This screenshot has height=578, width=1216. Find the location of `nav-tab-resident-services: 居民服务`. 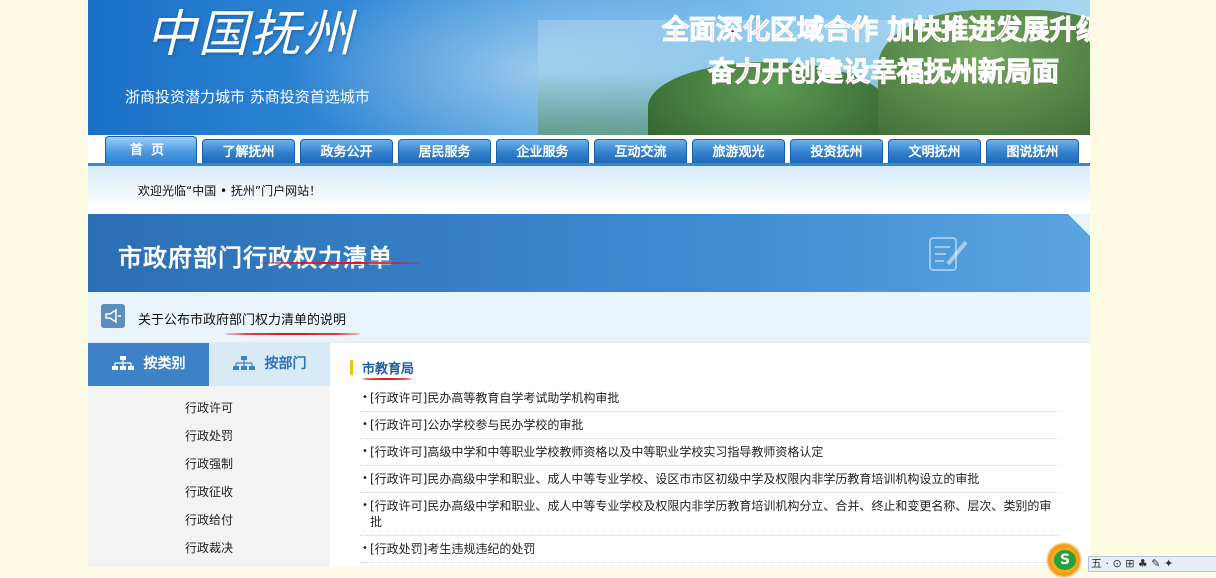

nav-tab-resident-services: 居民服务 is located at coordinates (444, 152).